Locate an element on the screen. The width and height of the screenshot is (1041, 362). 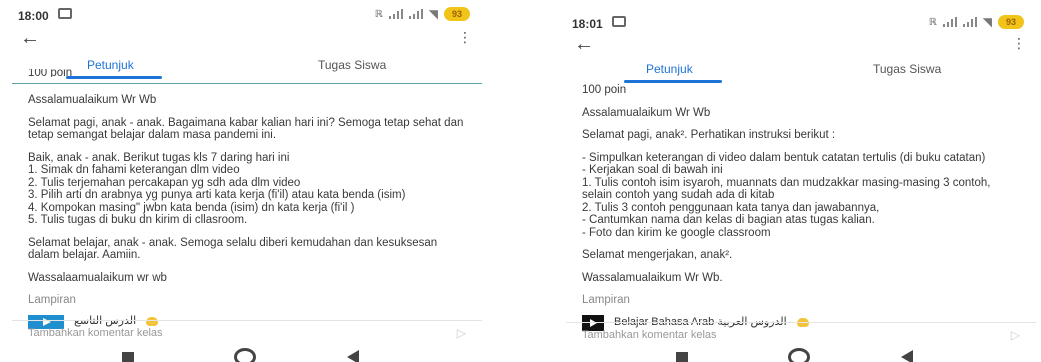
tab-tugas-siswa: Tugas Siswa is located at coordinates (907, 69).